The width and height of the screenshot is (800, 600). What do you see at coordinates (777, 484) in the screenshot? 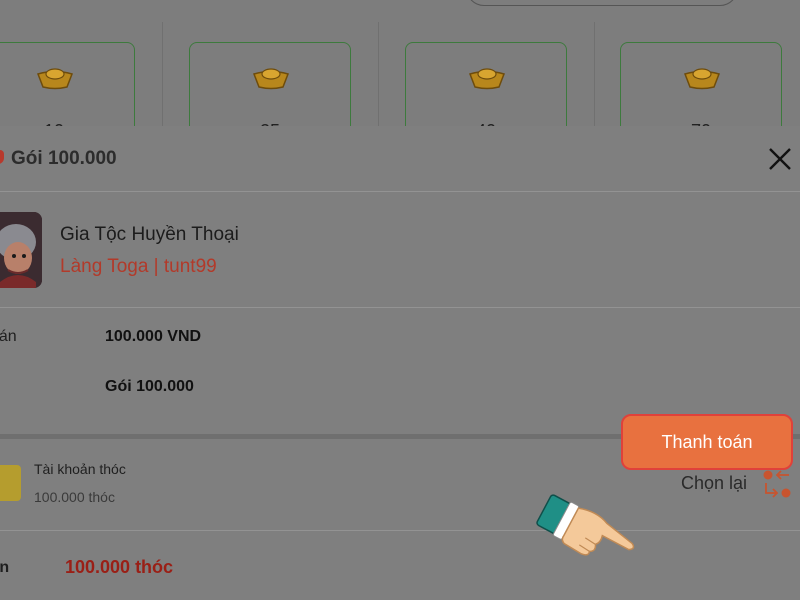
I see `swap-icon` at bounding box center [777, 484].